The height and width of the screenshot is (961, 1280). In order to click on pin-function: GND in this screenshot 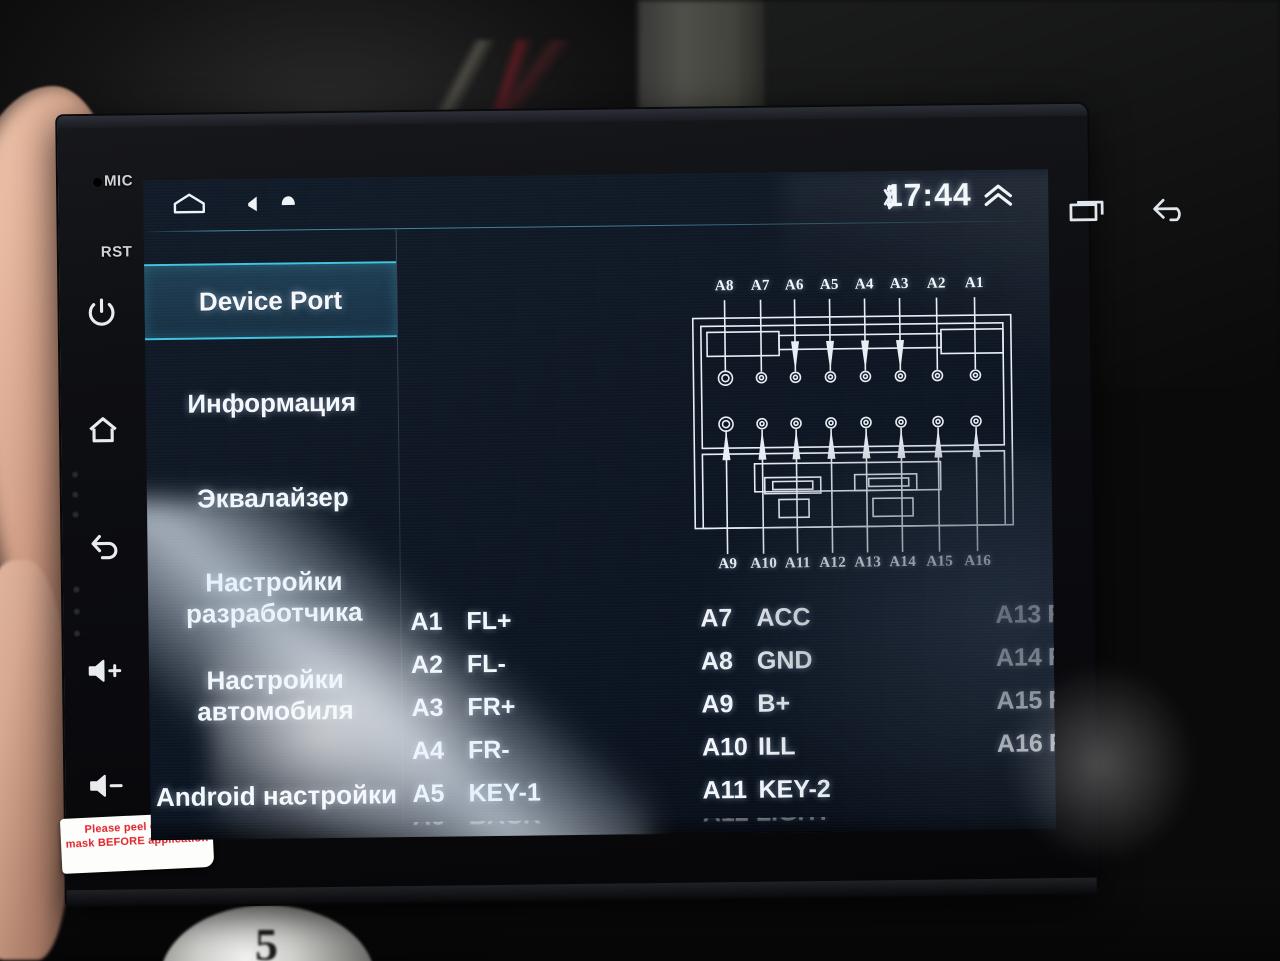, I will do `click(784, 660)`.